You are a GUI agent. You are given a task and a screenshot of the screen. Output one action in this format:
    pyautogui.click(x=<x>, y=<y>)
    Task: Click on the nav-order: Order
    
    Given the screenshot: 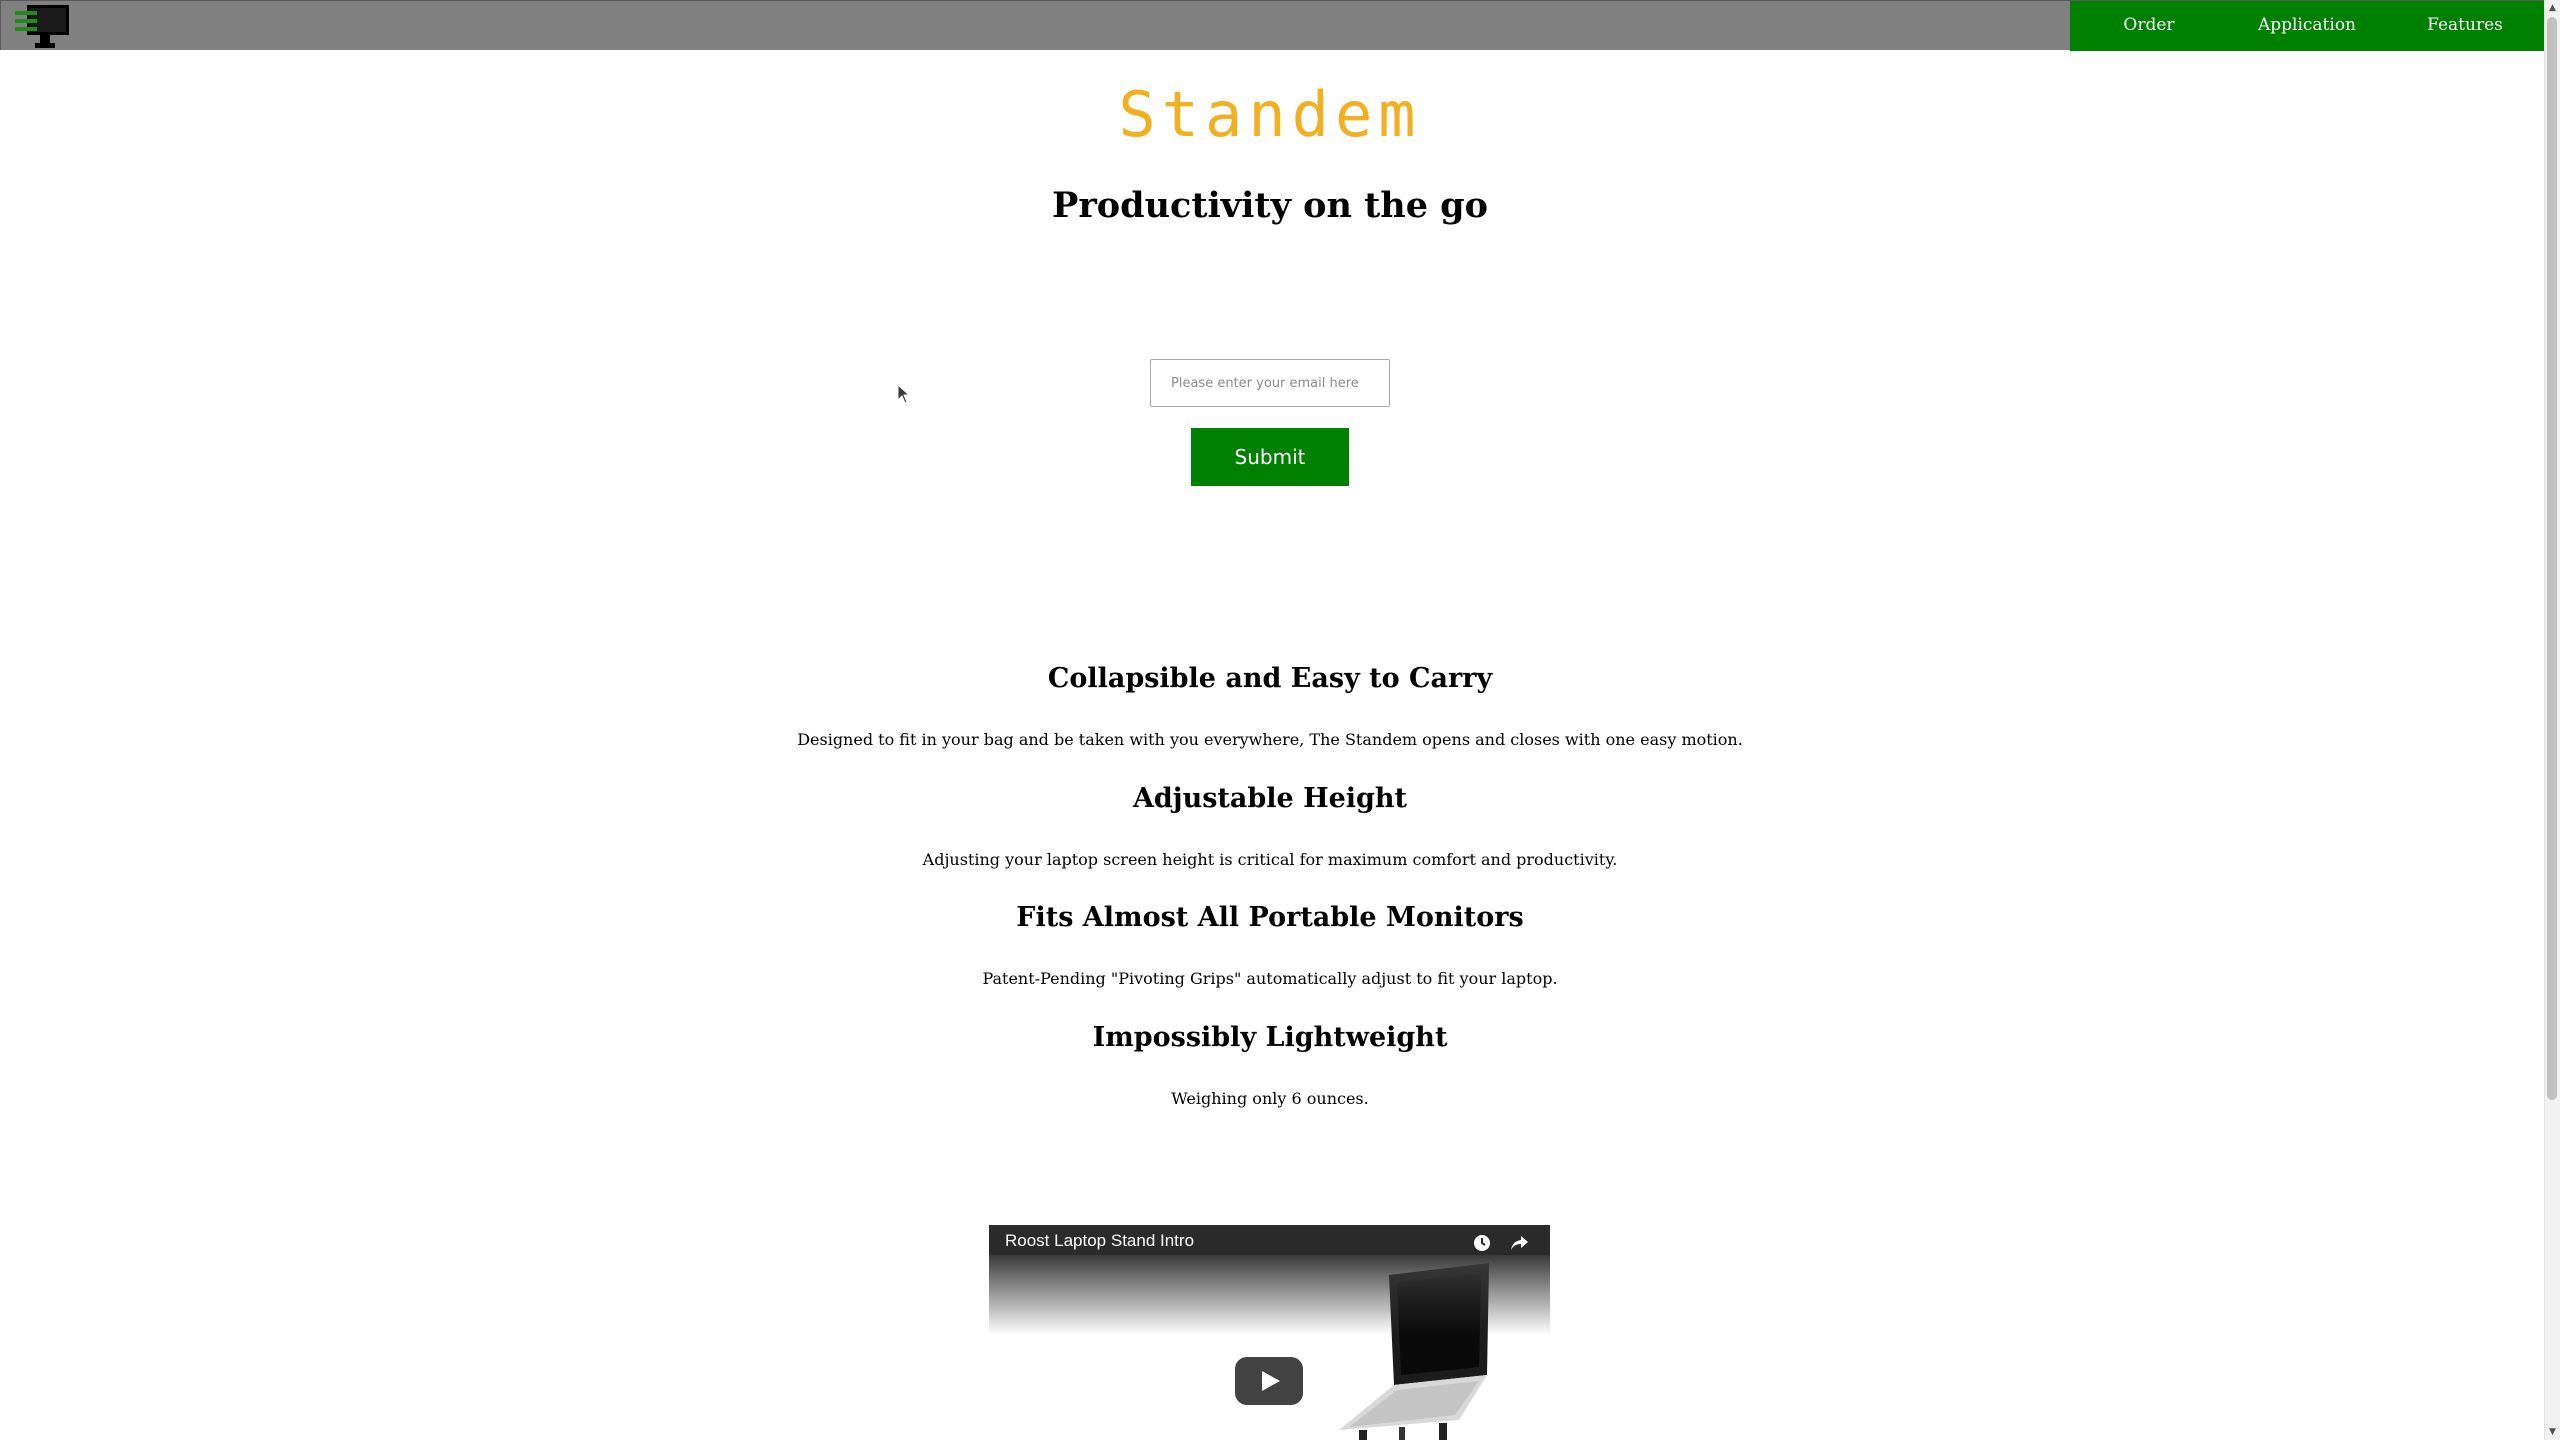 What is the action you would take?
    pyautogui.click(x=2149, y=26)
    